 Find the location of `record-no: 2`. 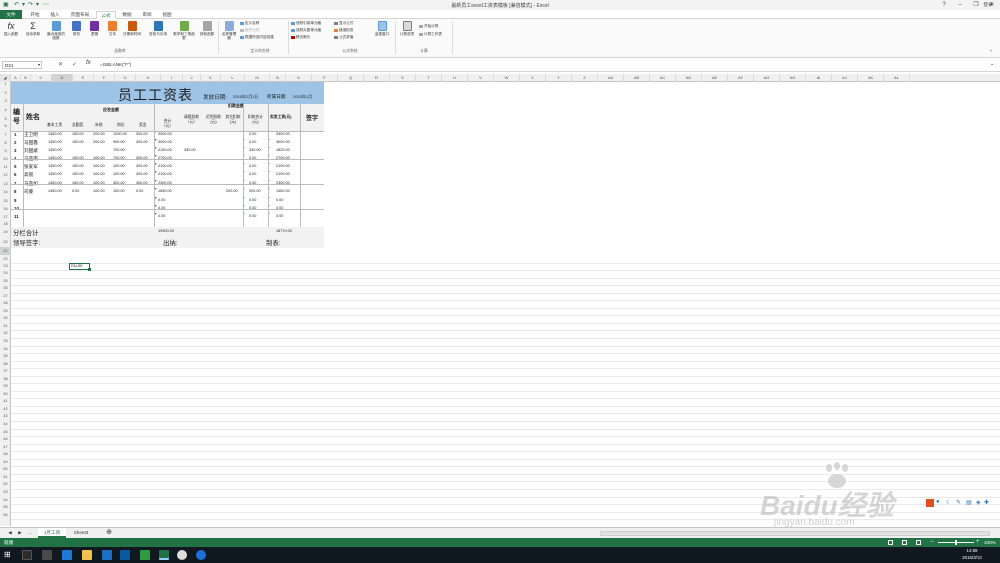

record-no: 2 is located at coordinates (15, 142).